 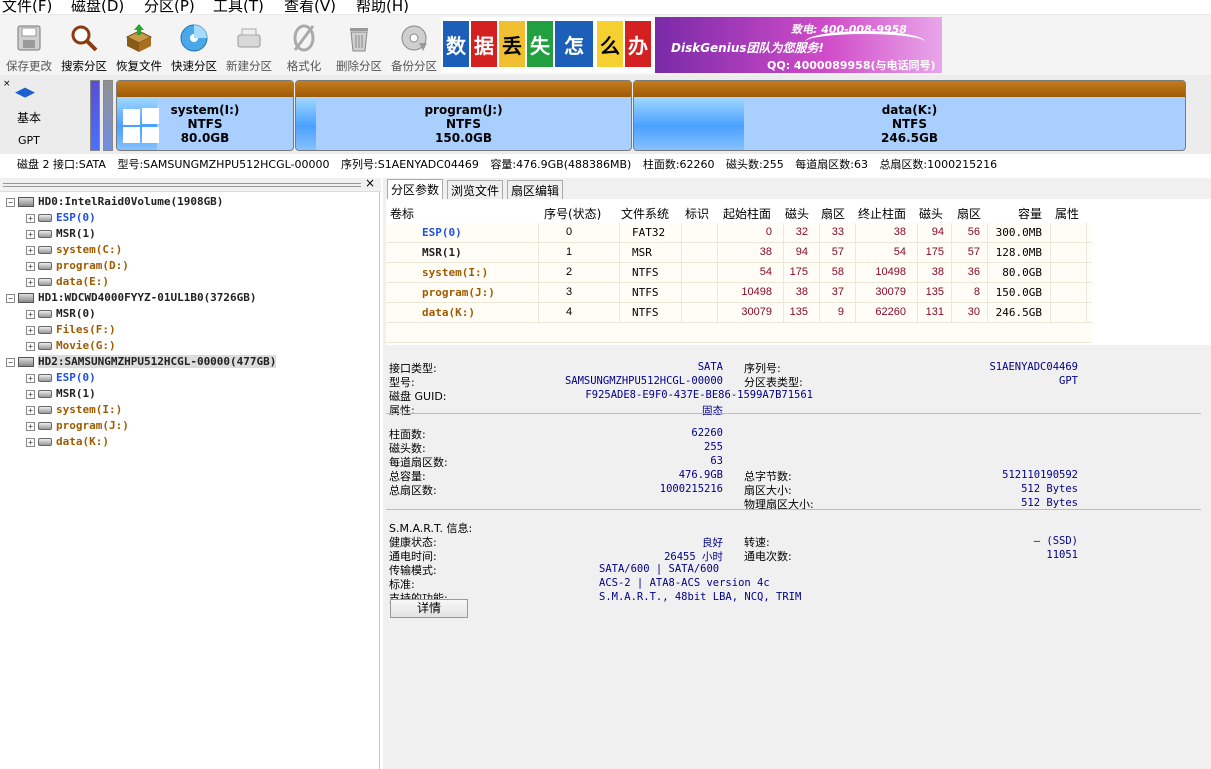 I want to click on info-value: 63, so click(x=716, y=461).